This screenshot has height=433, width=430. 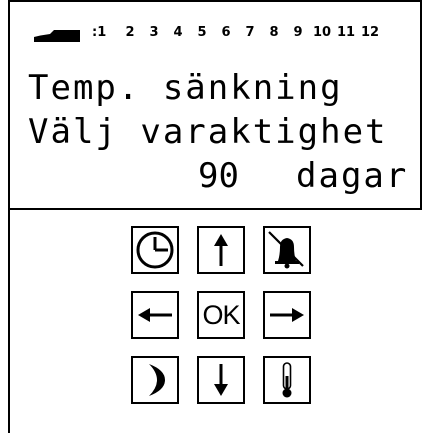 I want to click on arrow-up-icon, so click(x=221, y=250).